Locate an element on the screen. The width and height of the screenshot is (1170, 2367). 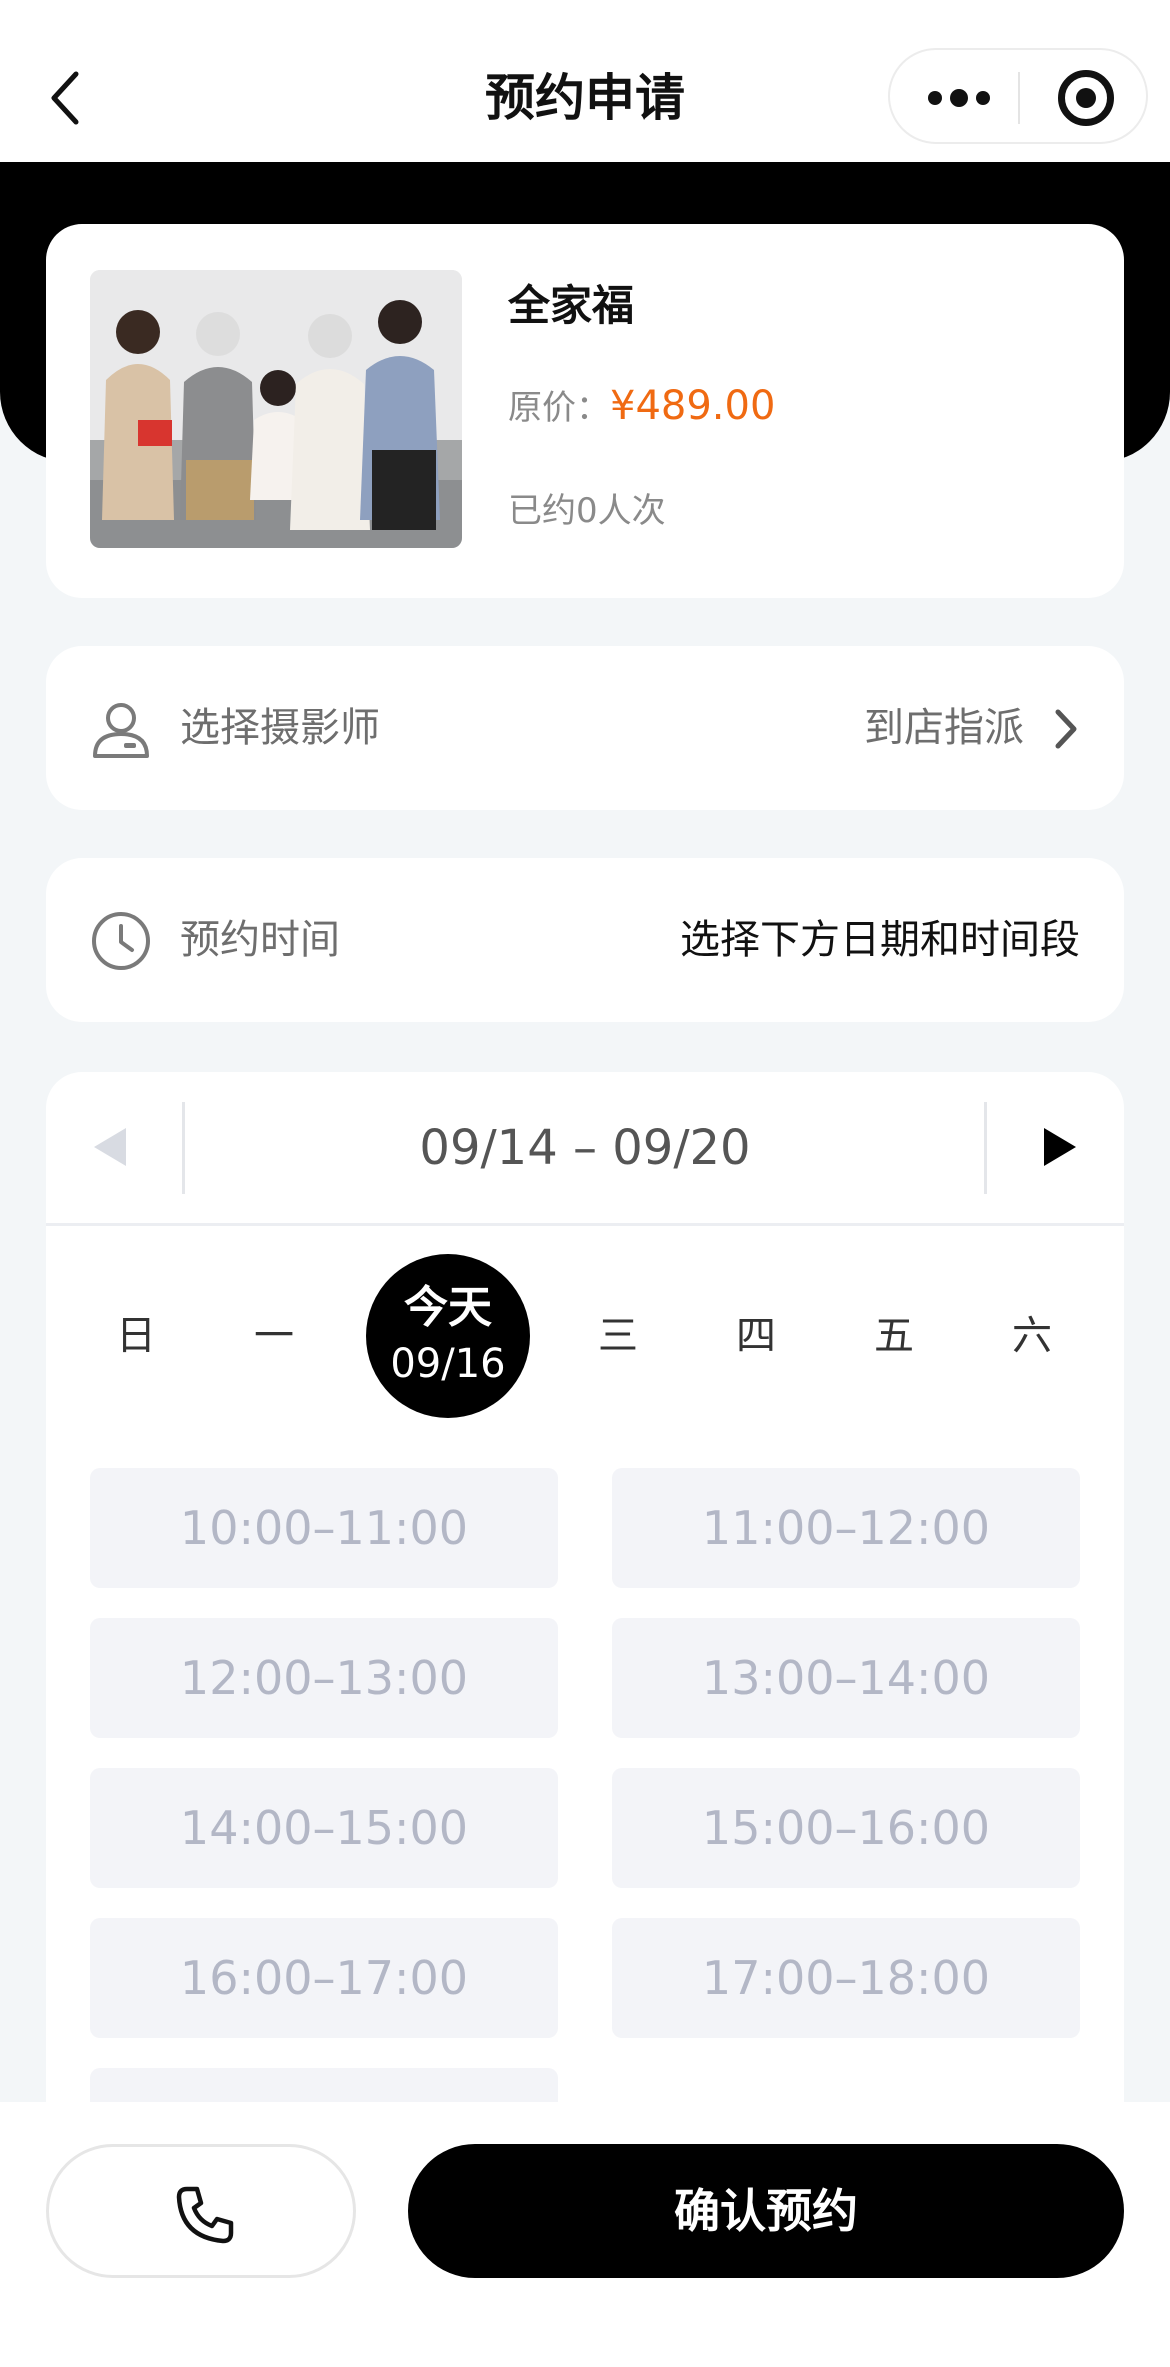
product-card: 全家福 原价：¥489.00 已约0人次 is located at coordinates (585, 411).